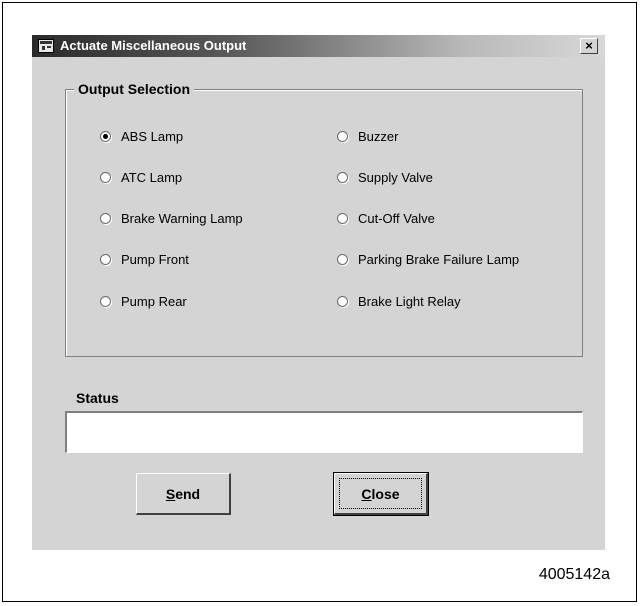  I want to click on send-mnemonic: S, so click(170, 493).